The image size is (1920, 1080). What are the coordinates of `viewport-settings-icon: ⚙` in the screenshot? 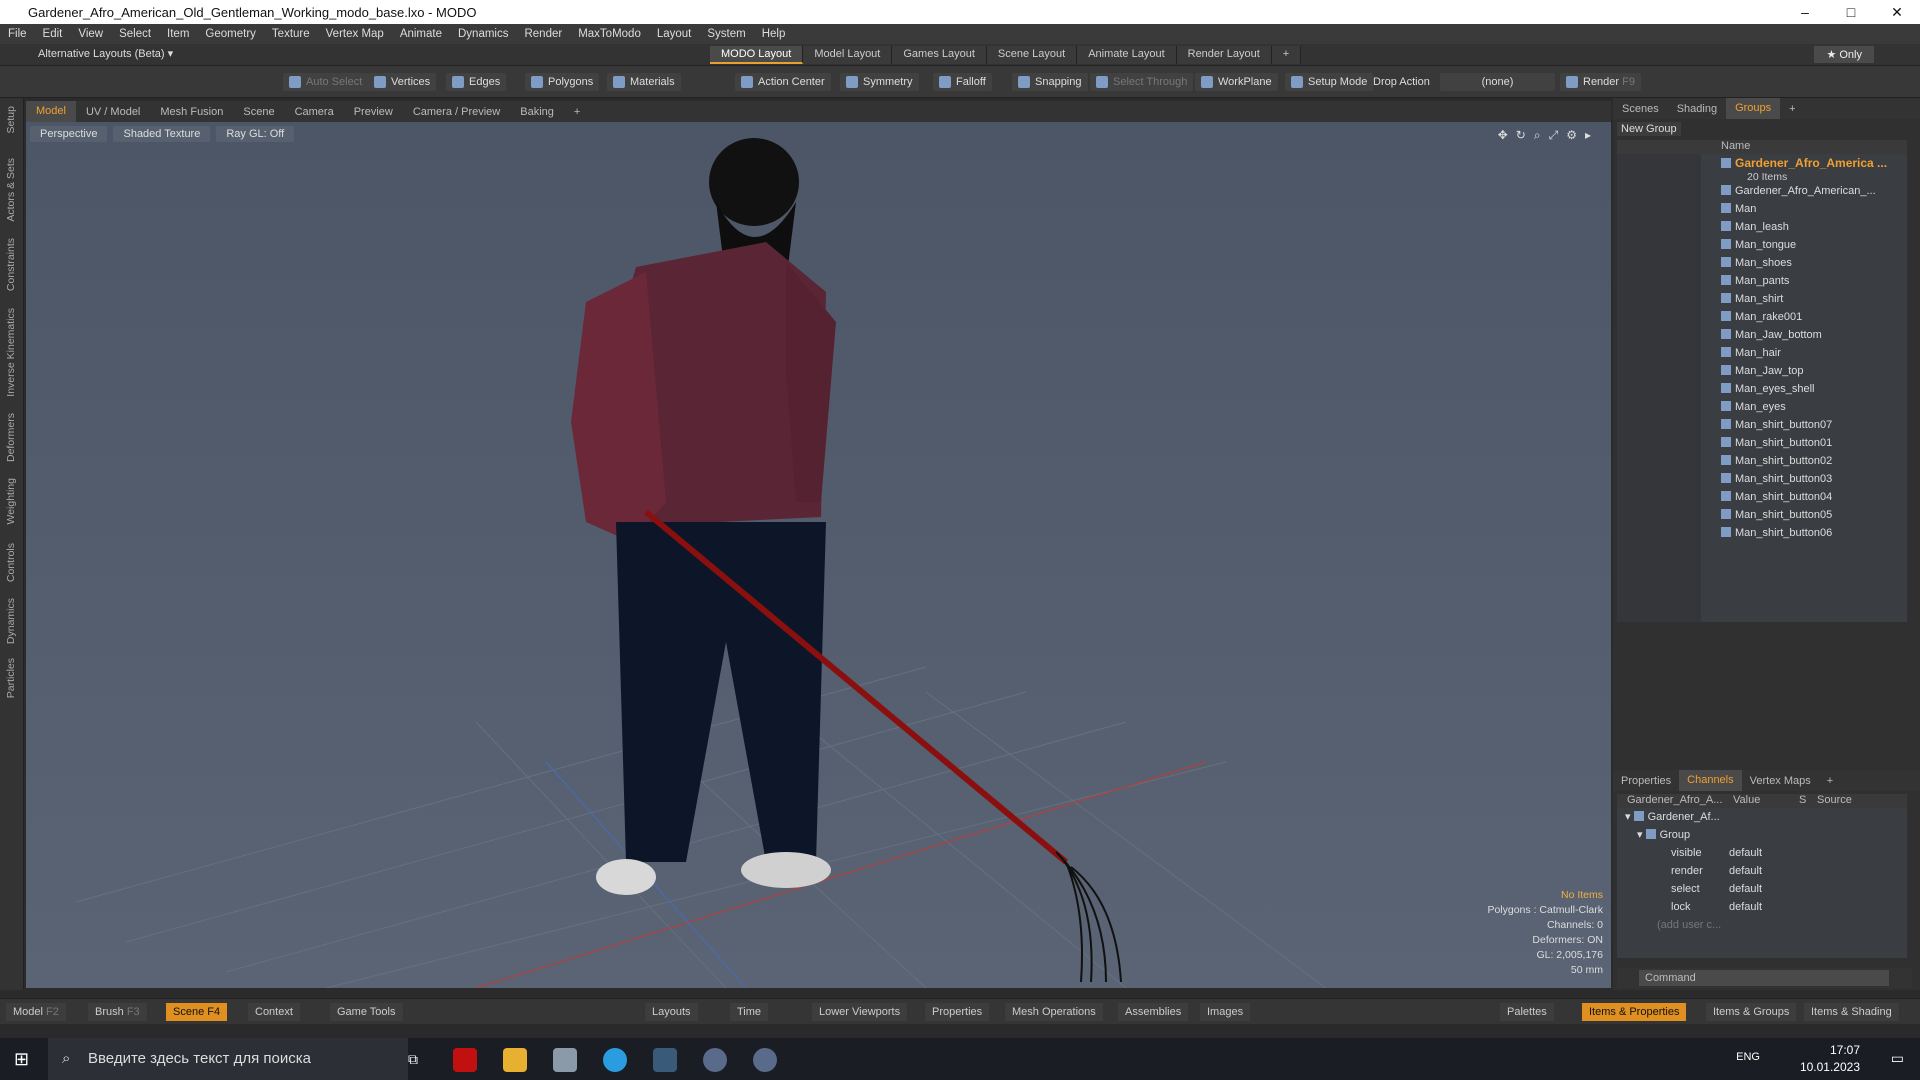 It's located at (1571, 135).